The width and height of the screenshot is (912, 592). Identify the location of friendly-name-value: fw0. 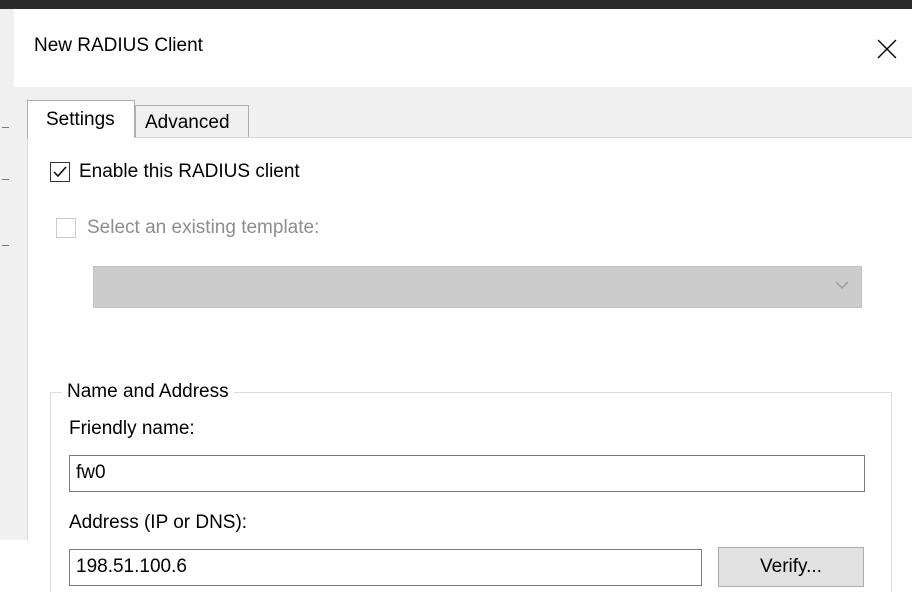
(91, 472).